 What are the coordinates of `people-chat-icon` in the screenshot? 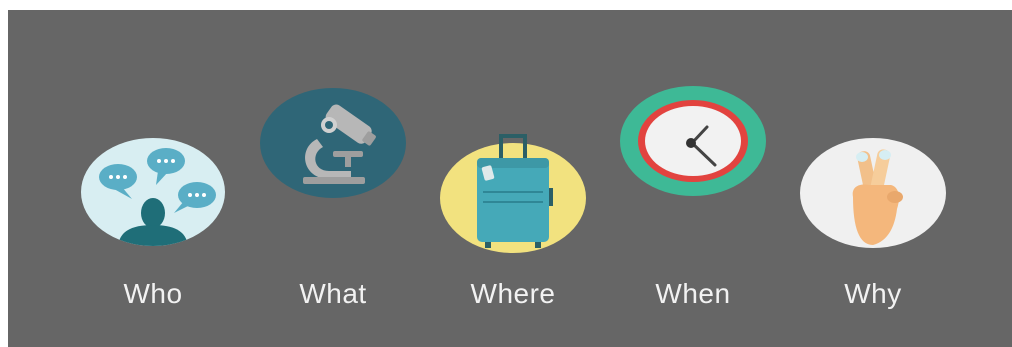 It's located at (153, 192).